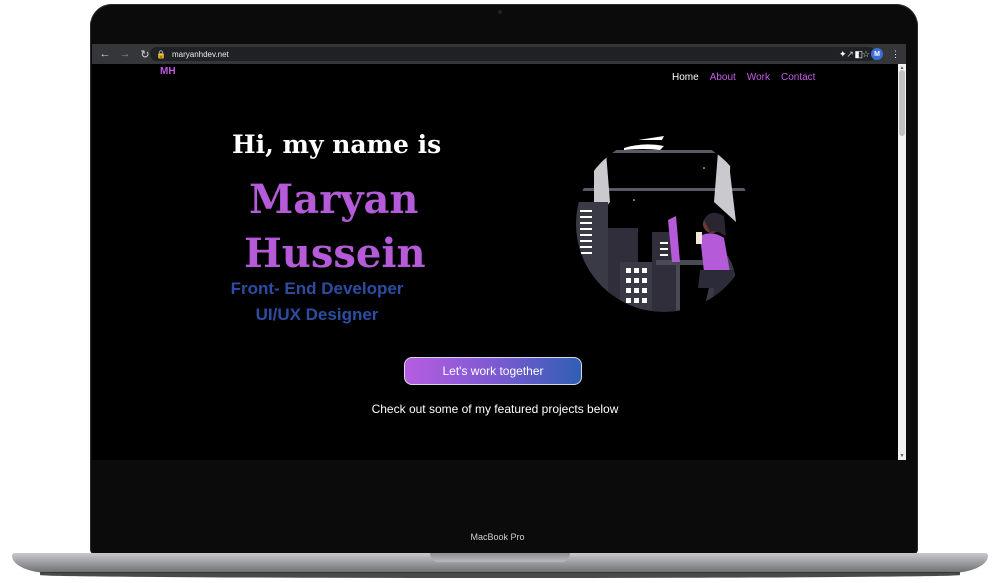 The image size is (995, 583). I want to click on laptop-shadow, so click(500, 575).